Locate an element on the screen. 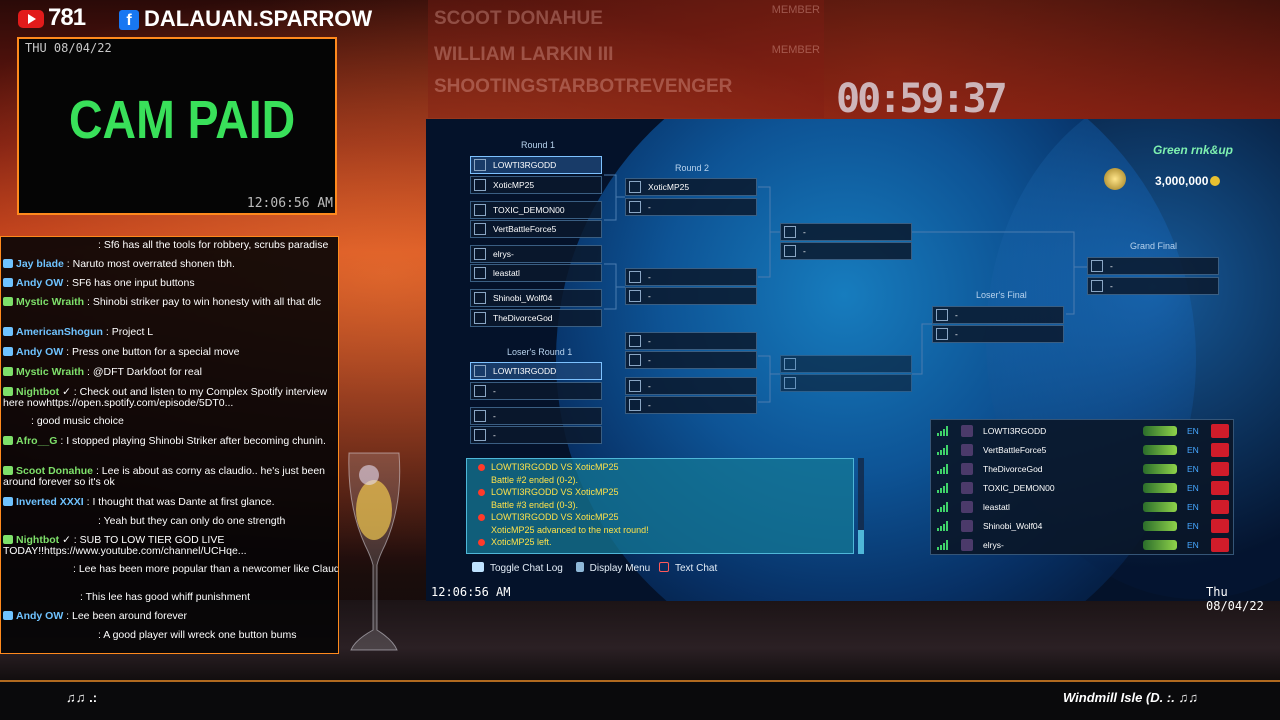 Image resolution: width=1280 pixels, height=720 pixels. cam-panel: THU 08/04/22 CAM PAID 12:06:56 AM is located at coordinates (177, 126).